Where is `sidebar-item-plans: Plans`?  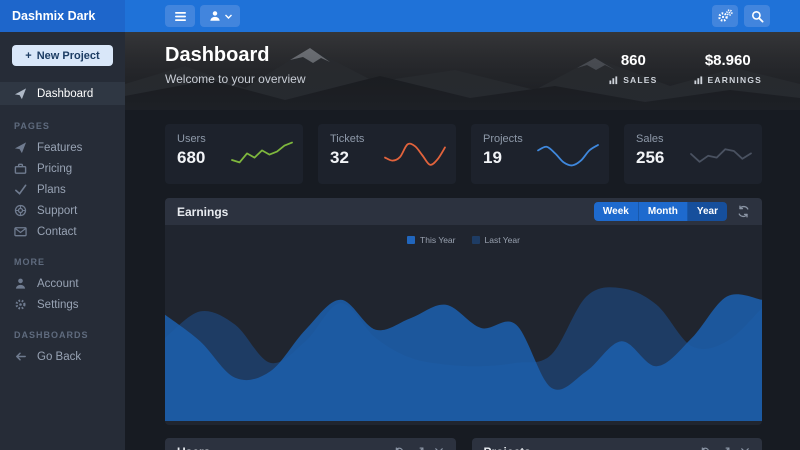
sidebar-item-plans: Plans is located at coordinates (62, 189).